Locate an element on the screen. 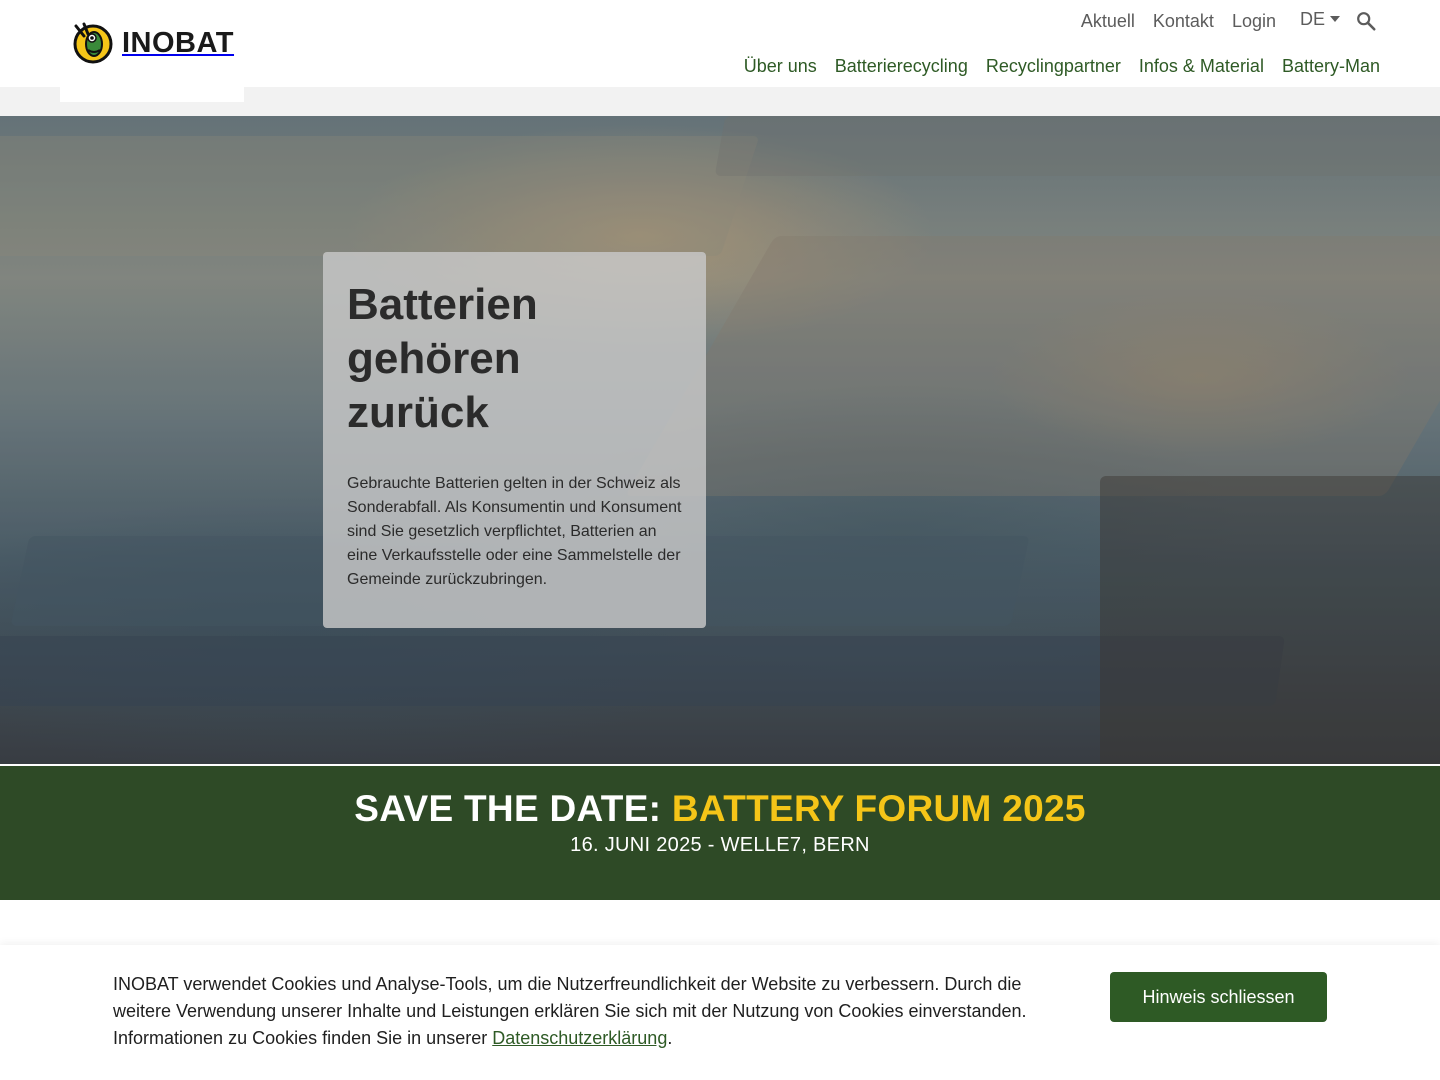  home-logo-link: INOBAT is located at coordinates (152, 43).